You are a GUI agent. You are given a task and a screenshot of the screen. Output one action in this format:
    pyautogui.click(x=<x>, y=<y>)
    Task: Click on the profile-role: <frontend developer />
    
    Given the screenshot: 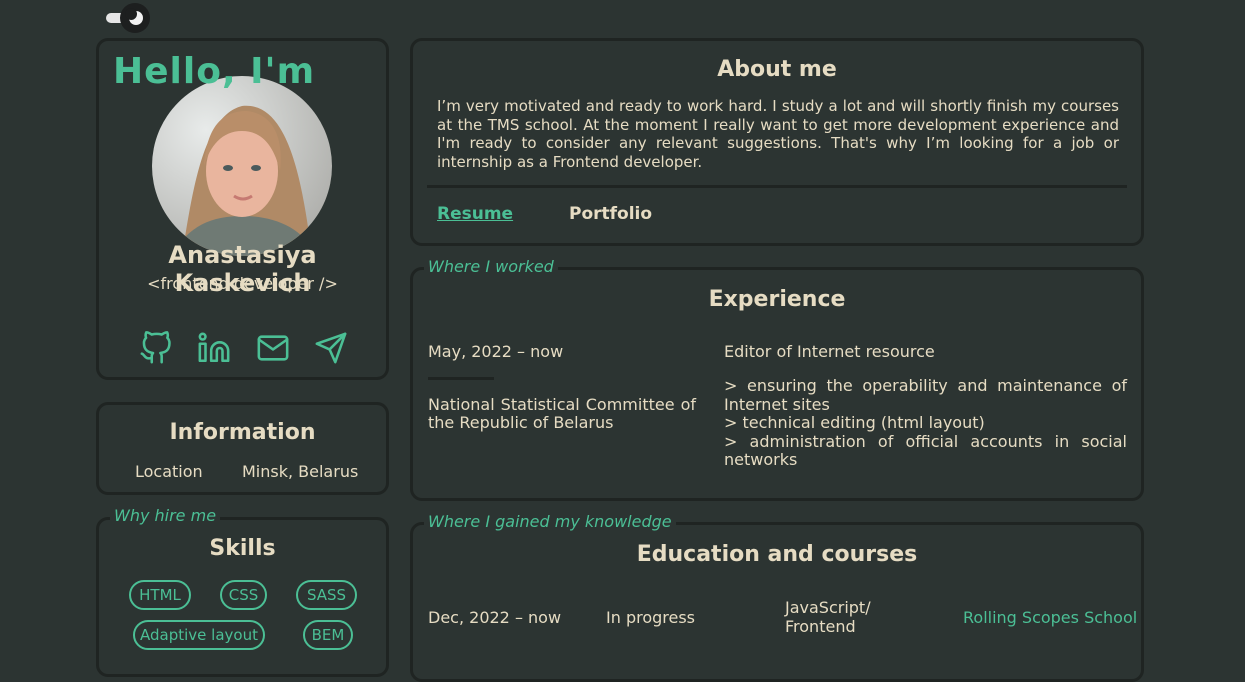 What is the action you would take?
    pyautogui.click(x=242, y=283)
    